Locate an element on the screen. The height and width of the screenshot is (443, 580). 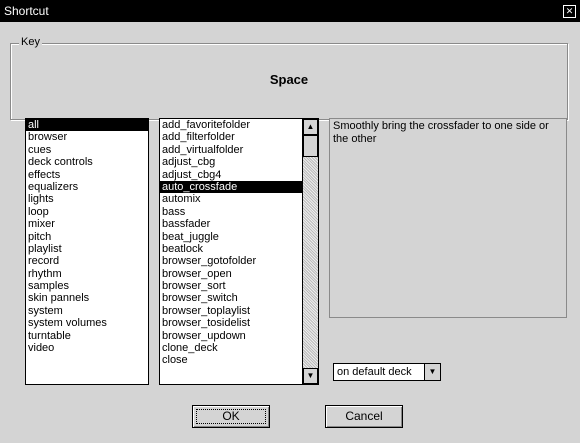
command-item: bassfader is located at coordinates (239, 224).